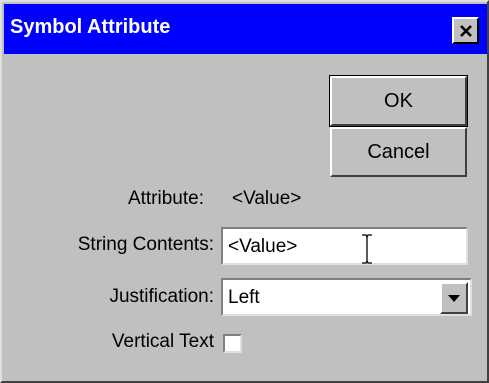  What do you see at coordinates (232, 343) in the screenshot?
I see `vertical-text-checkbox` at bounding box center [232, 343].